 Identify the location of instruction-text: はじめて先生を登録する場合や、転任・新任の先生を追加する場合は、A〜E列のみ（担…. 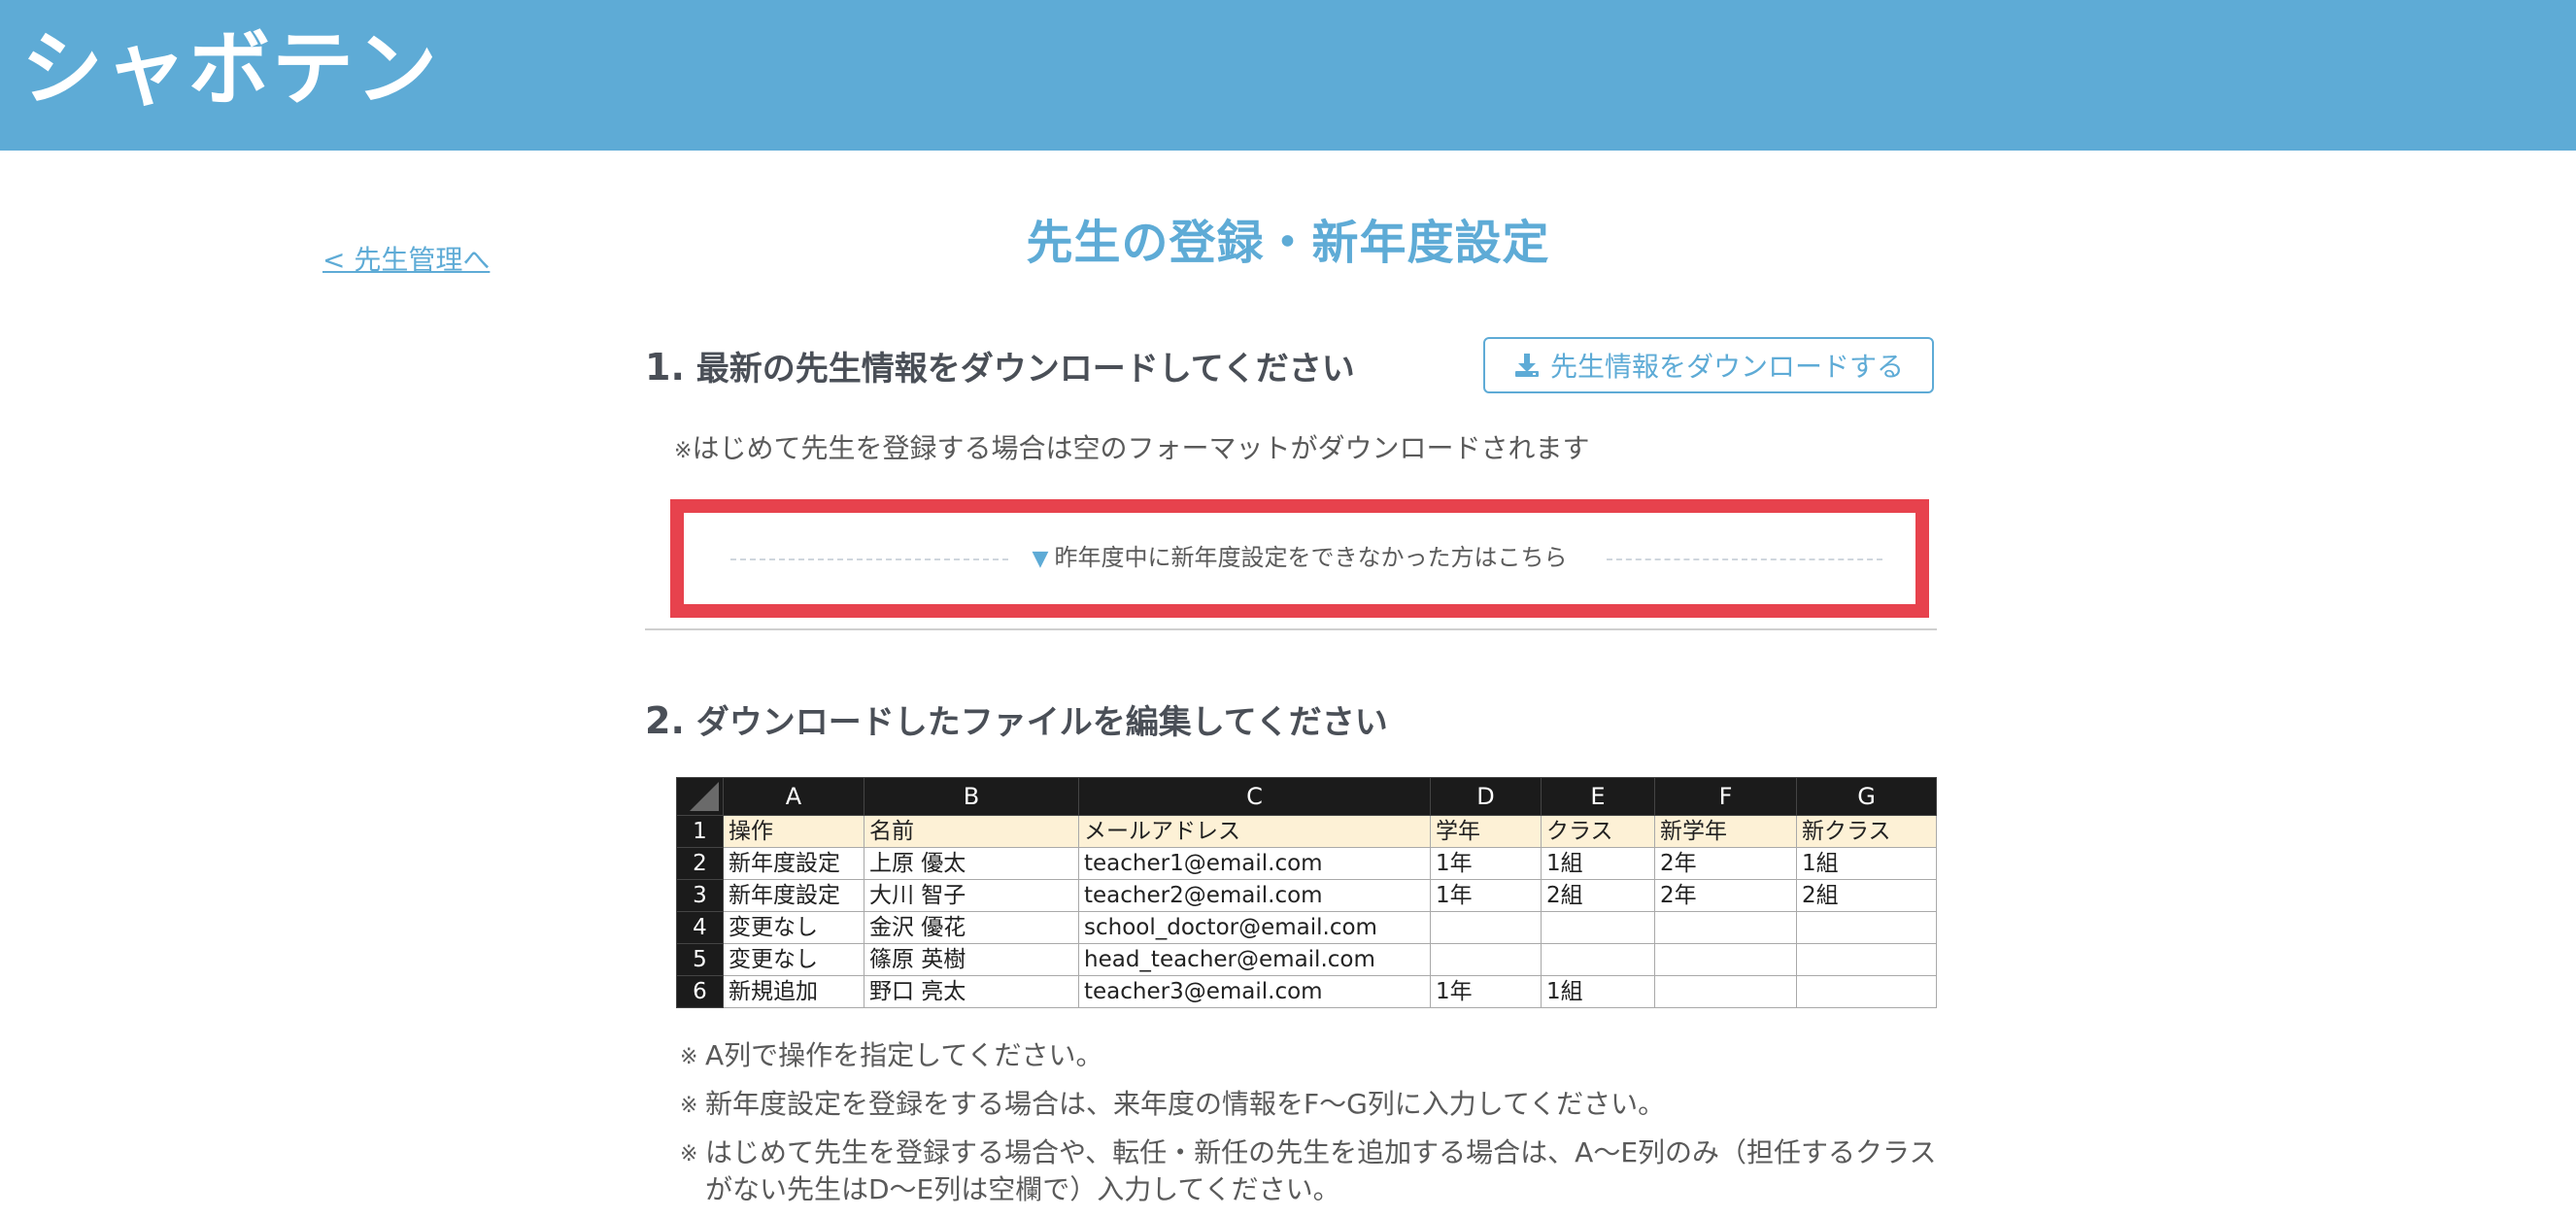
(1321, 1170).